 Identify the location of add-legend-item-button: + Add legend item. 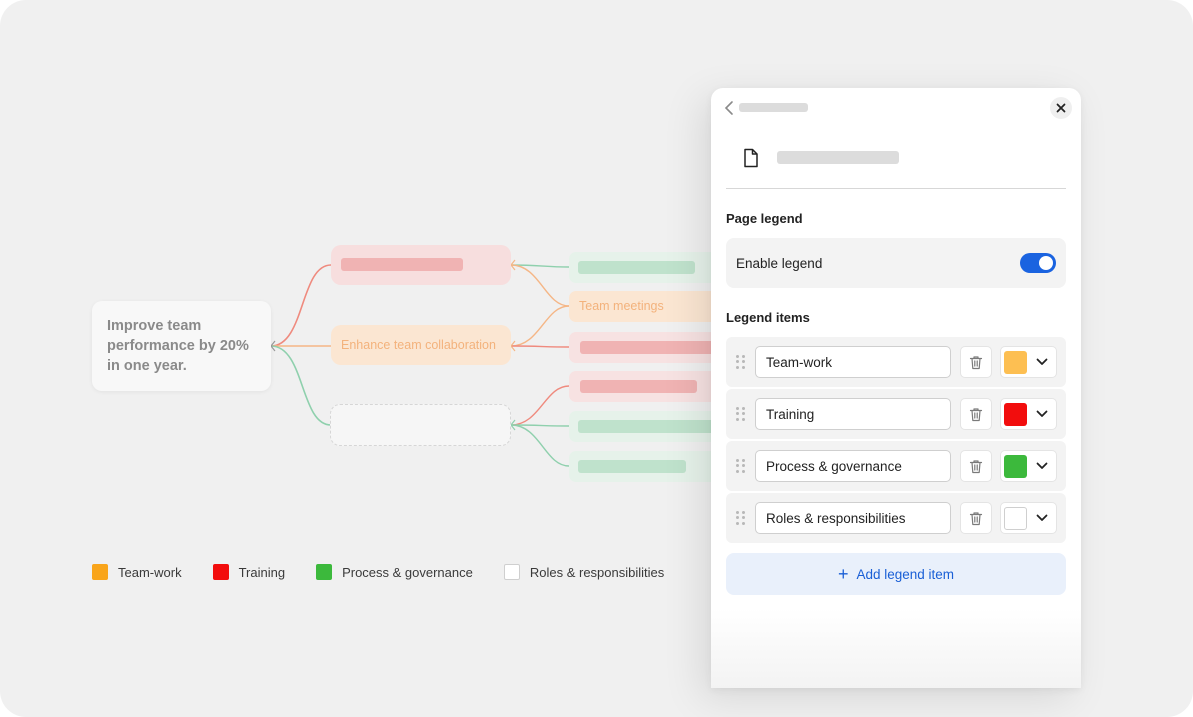
(896, 574).